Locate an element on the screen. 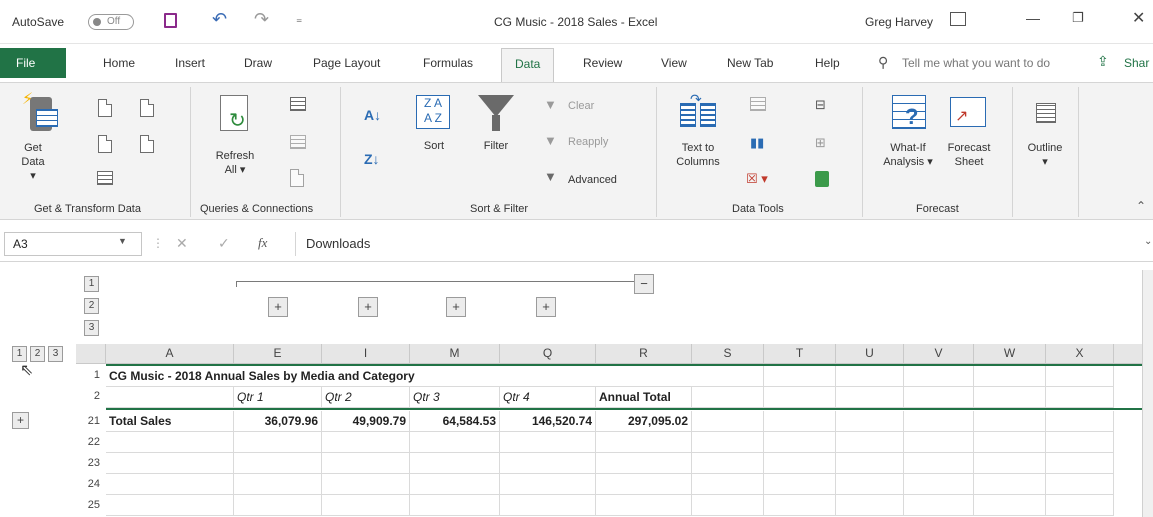 Image resolution: width=1153 pixels, height=517 pixels. cell-t22 is located at coordinates (800, 442).